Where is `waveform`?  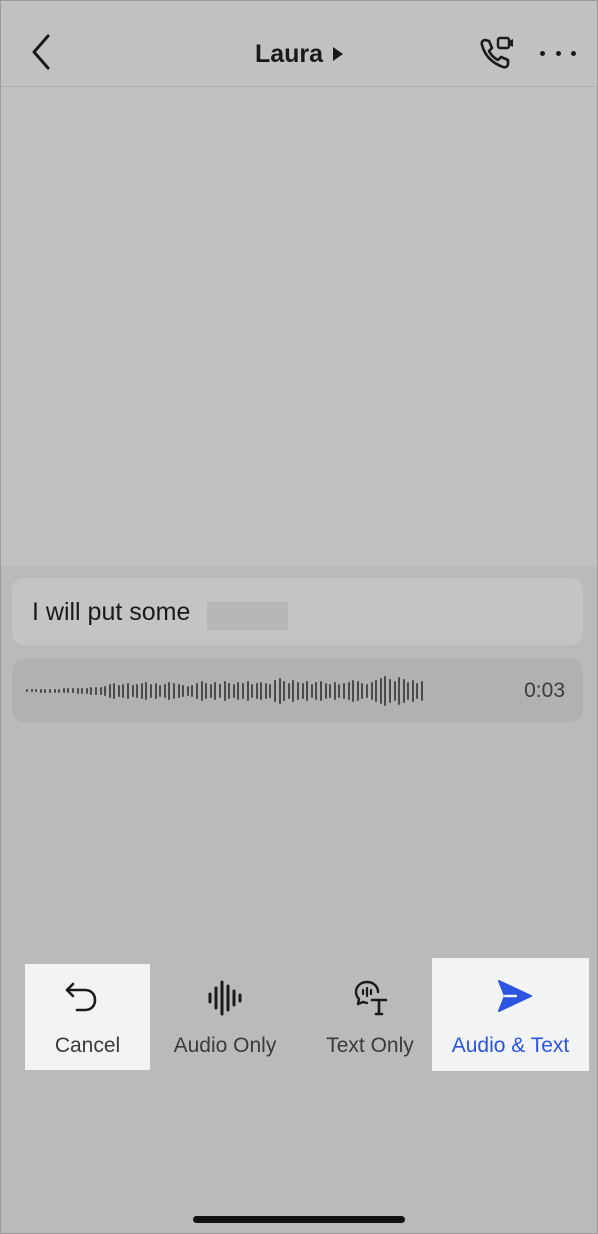
waveform is located at coordinates (226, 690).